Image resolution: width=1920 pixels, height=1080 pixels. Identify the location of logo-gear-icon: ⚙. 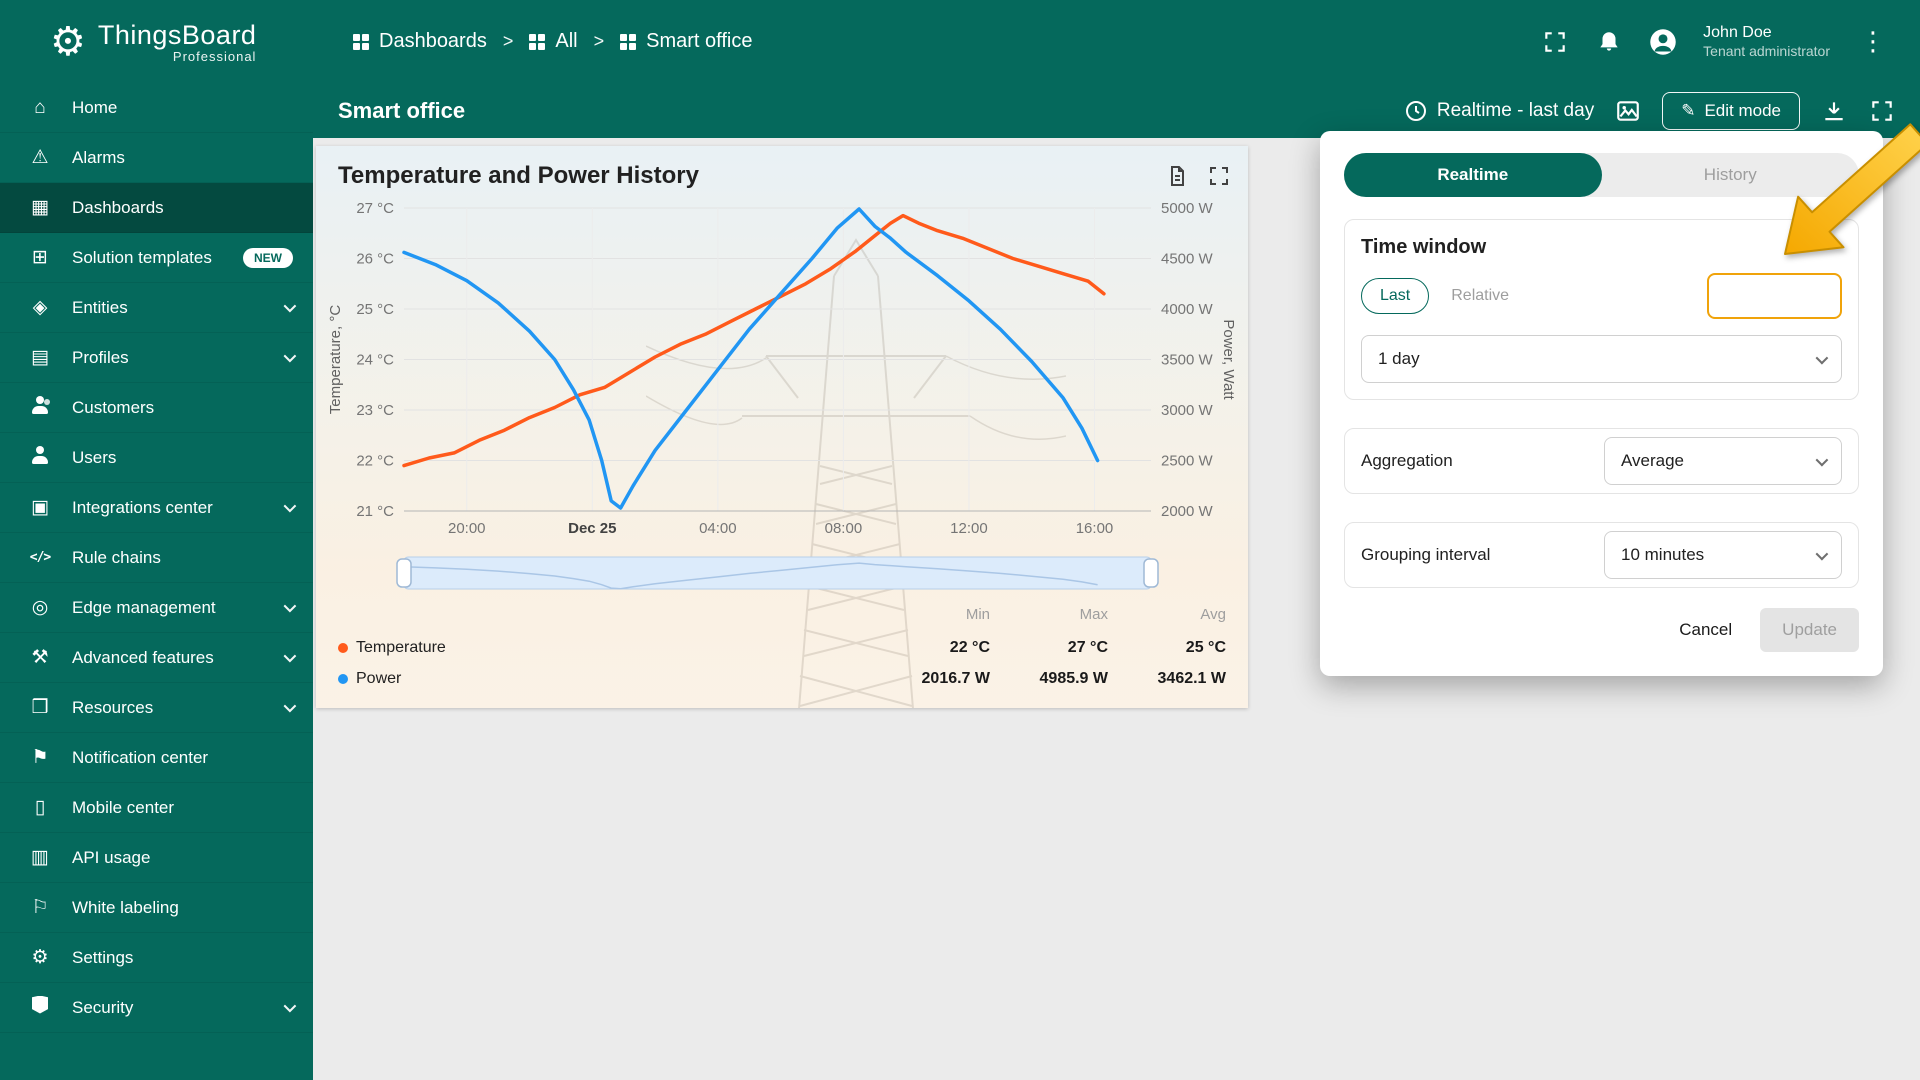
(68, 41).